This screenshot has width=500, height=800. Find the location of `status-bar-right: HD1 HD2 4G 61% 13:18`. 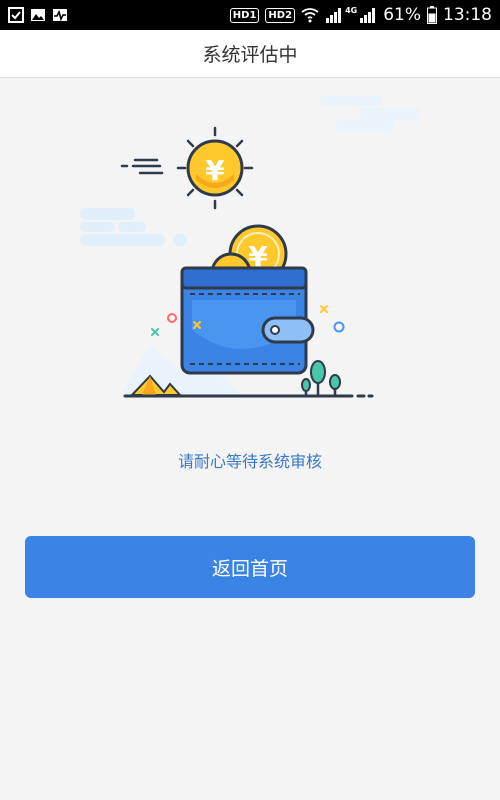

status-bar-right: HD1 HD2 4G 61% 13:18 is located at coordinates (360, 15).